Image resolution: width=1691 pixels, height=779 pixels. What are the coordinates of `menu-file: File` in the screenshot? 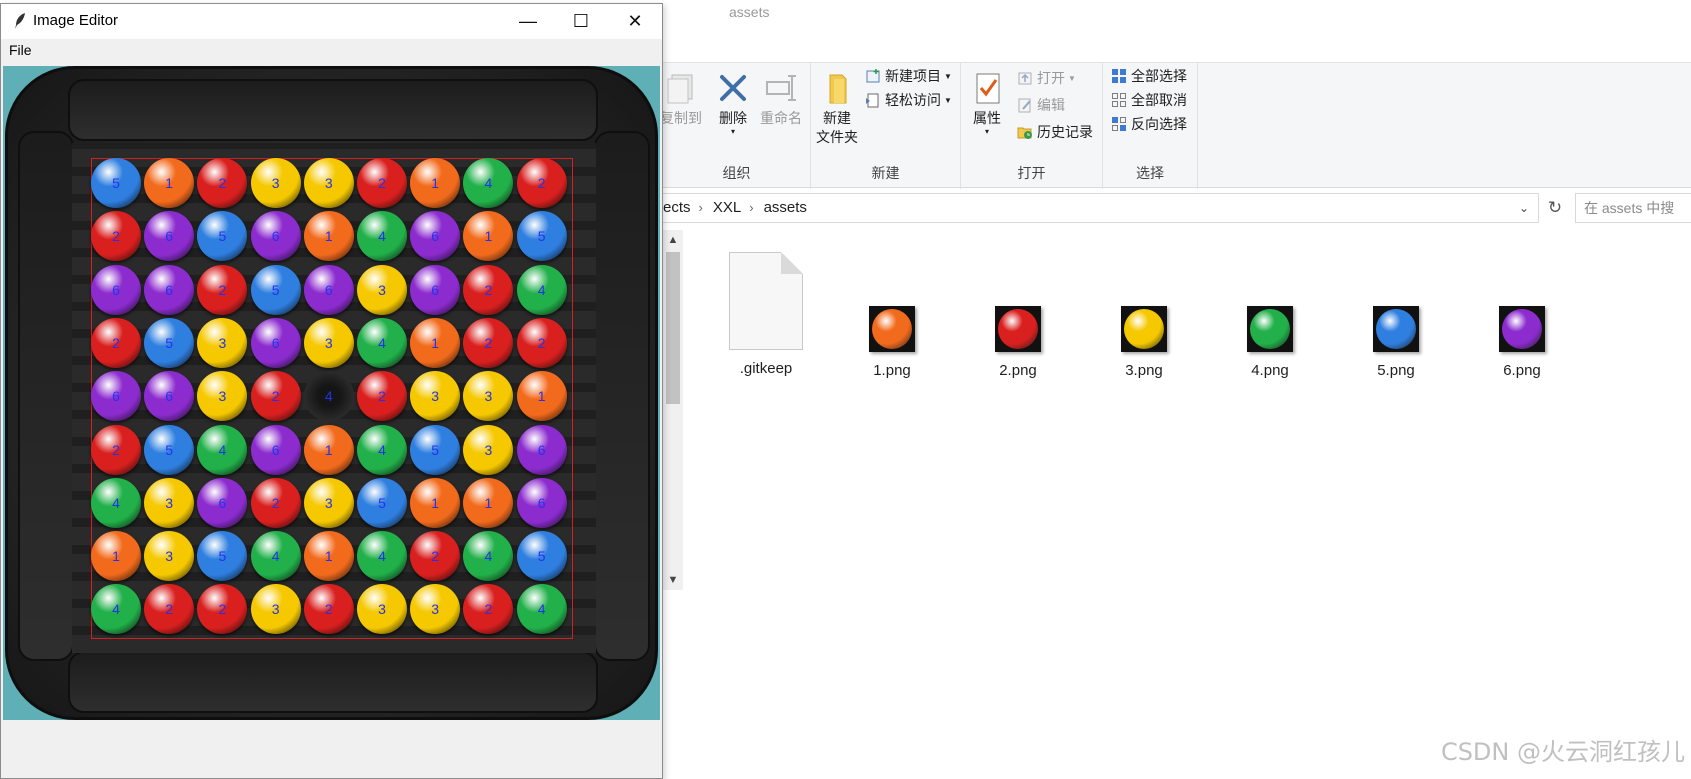 It's located at (20, 50).